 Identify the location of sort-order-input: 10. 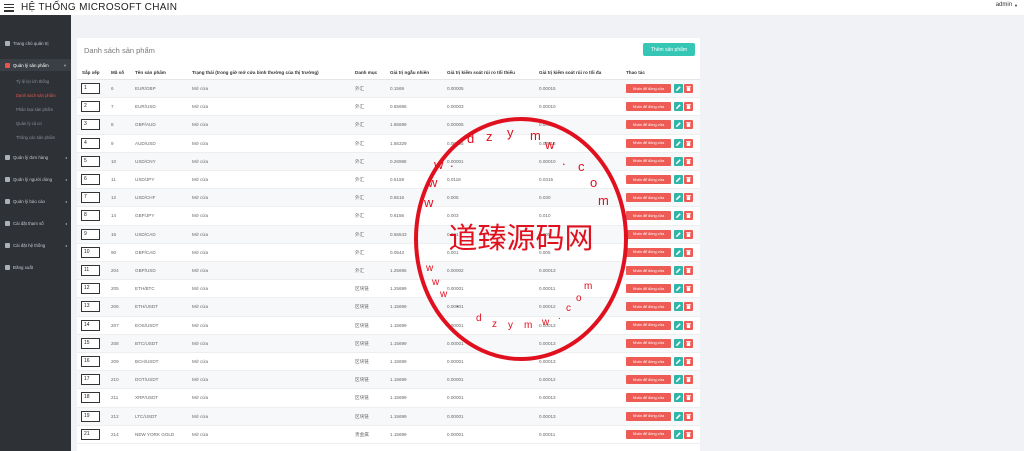
(90, 252).